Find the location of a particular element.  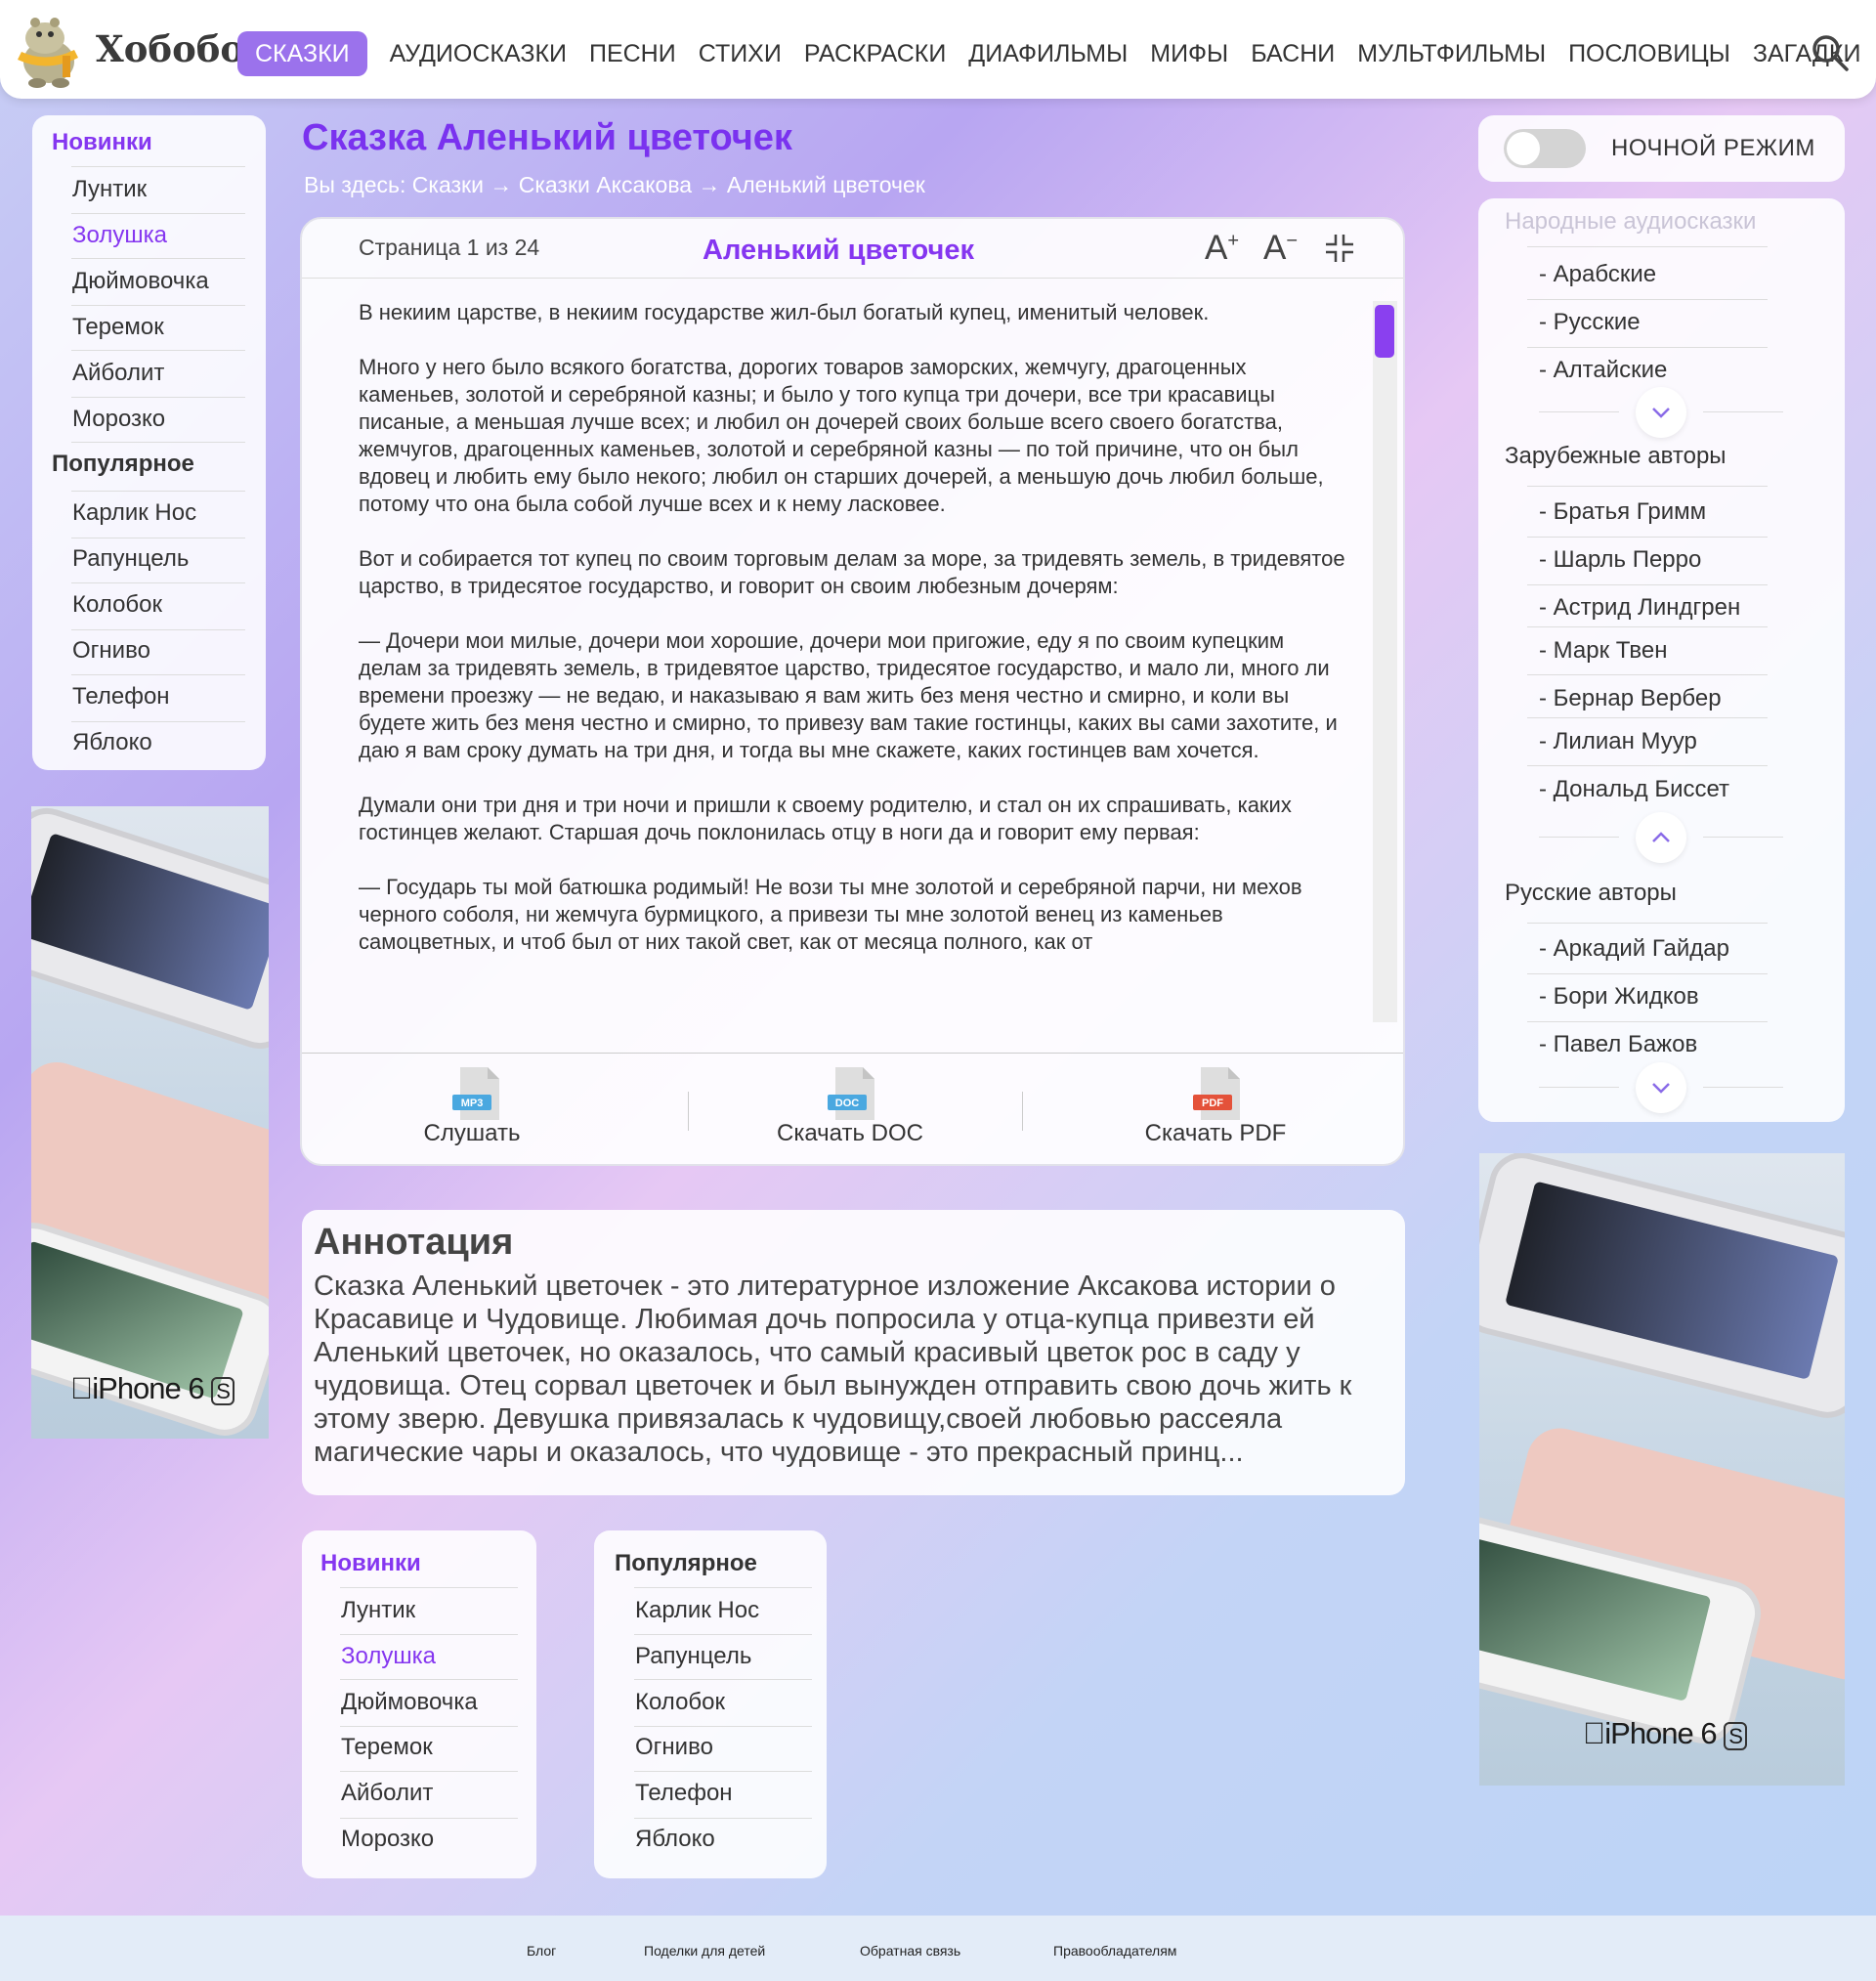

nav-item-poslovicy: ПОСЛОВИЦЫ is located at coordinates (1649, 53).